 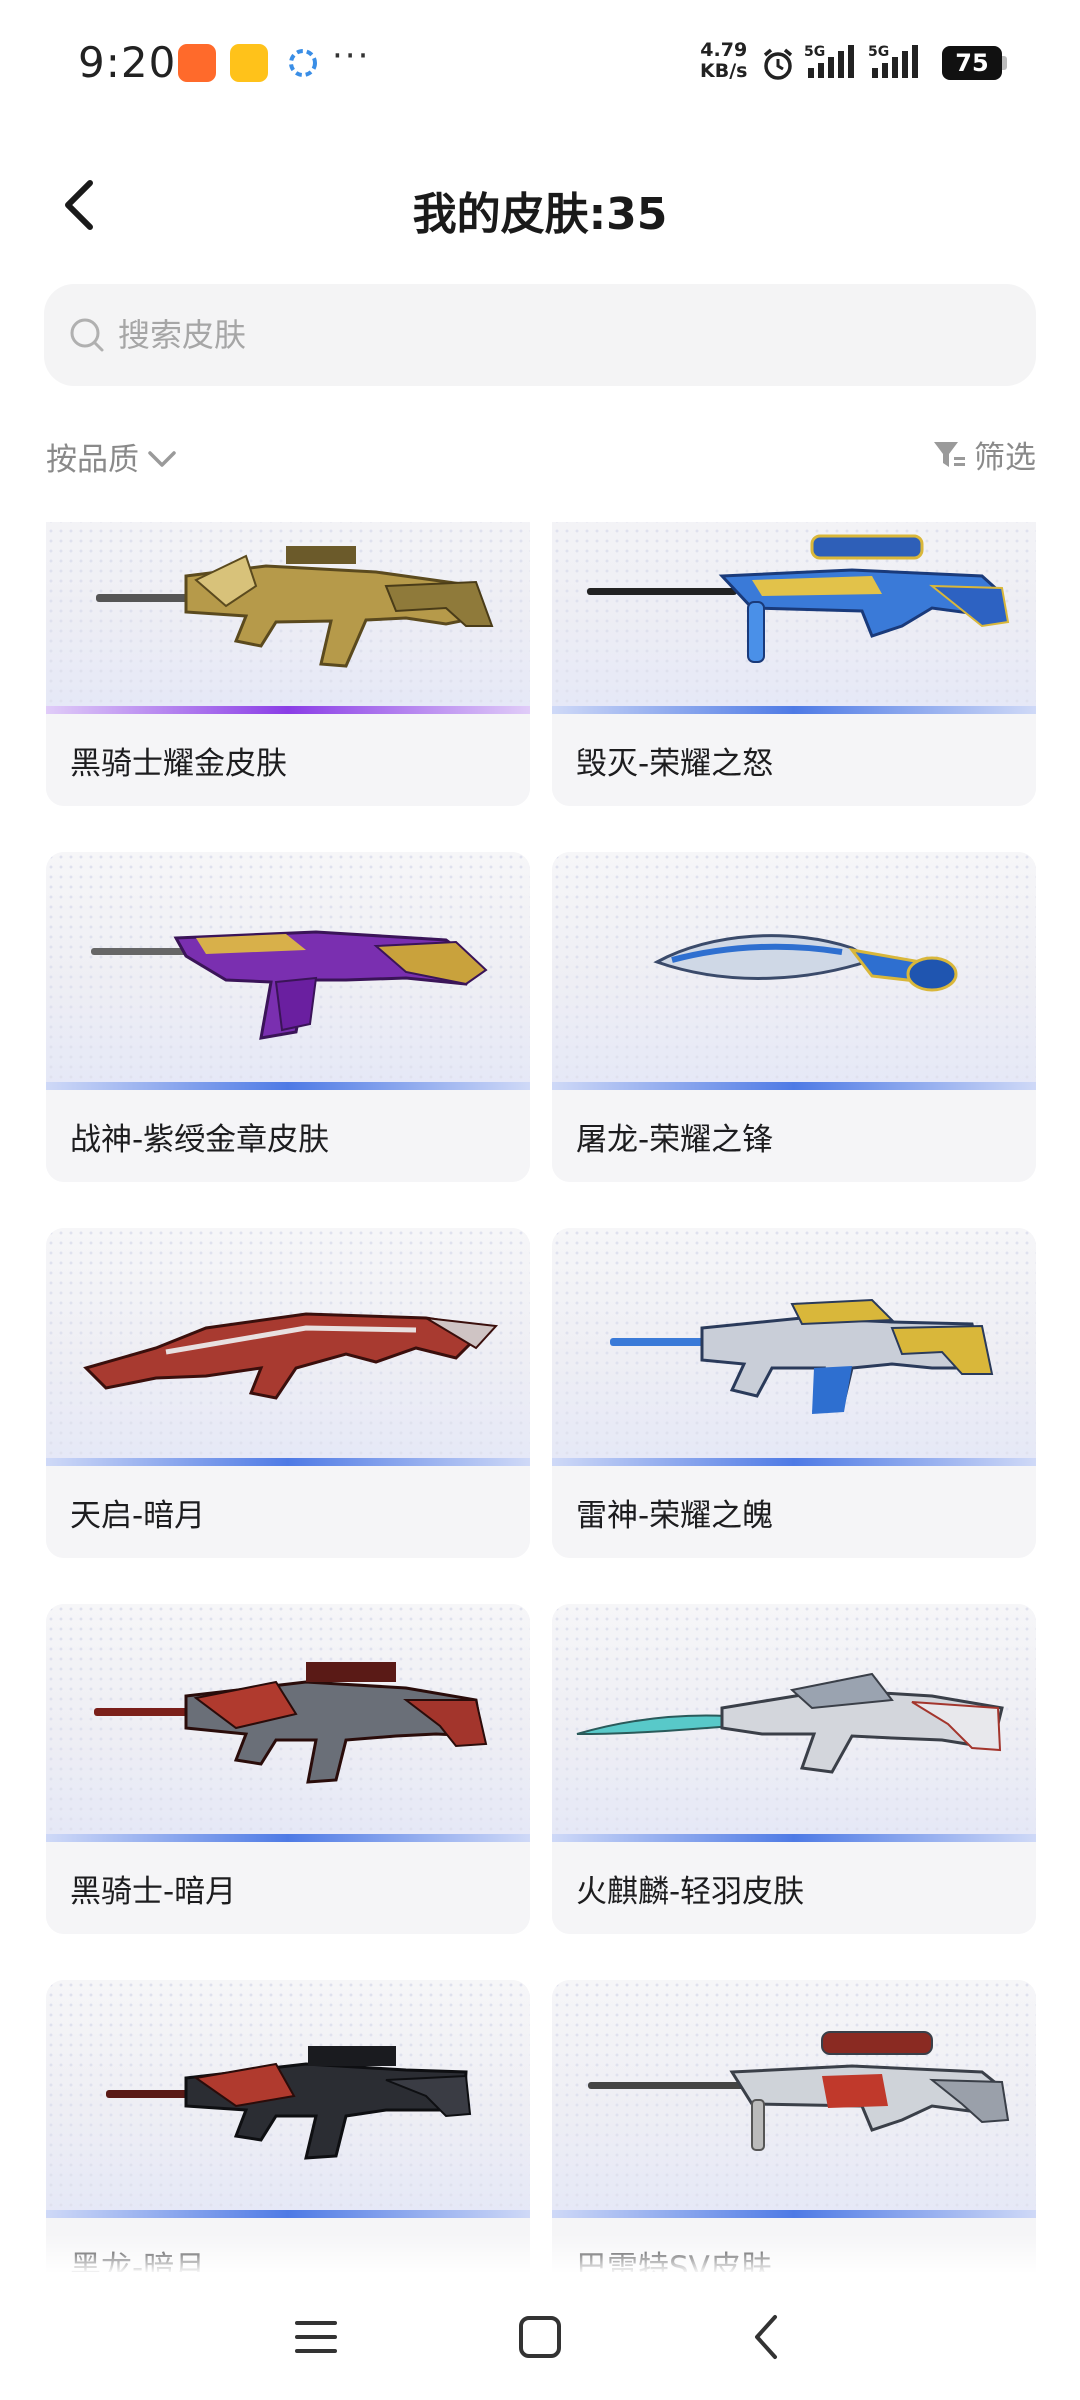 I want to click on network-speed-unit: KB/s, so click(x=724, y=71).